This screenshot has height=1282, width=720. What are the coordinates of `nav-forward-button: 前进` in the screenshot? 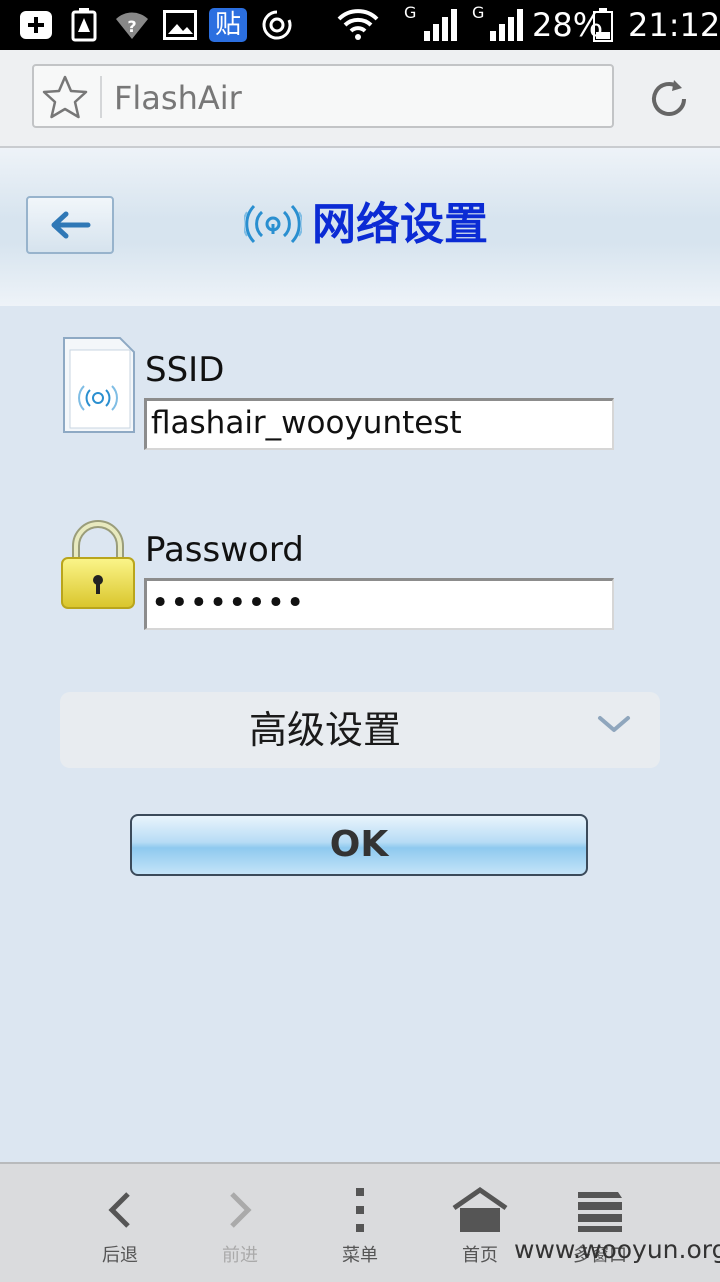 It's located at (240, 1223).